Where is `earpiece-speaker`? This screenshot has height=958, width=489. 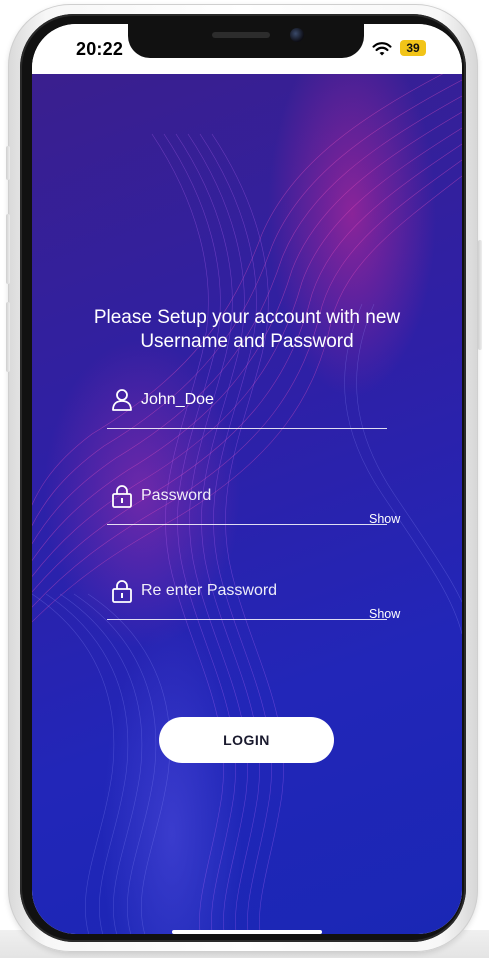
earpiece-speaker is located at coordinates (241, 35).